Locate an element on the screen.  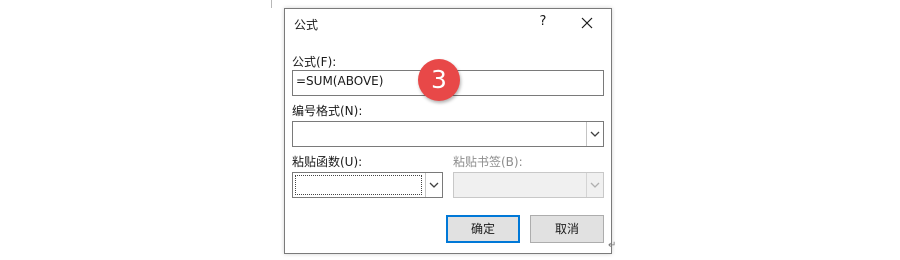
formula-label: 公式(F): is located at coordinates (314, 62).